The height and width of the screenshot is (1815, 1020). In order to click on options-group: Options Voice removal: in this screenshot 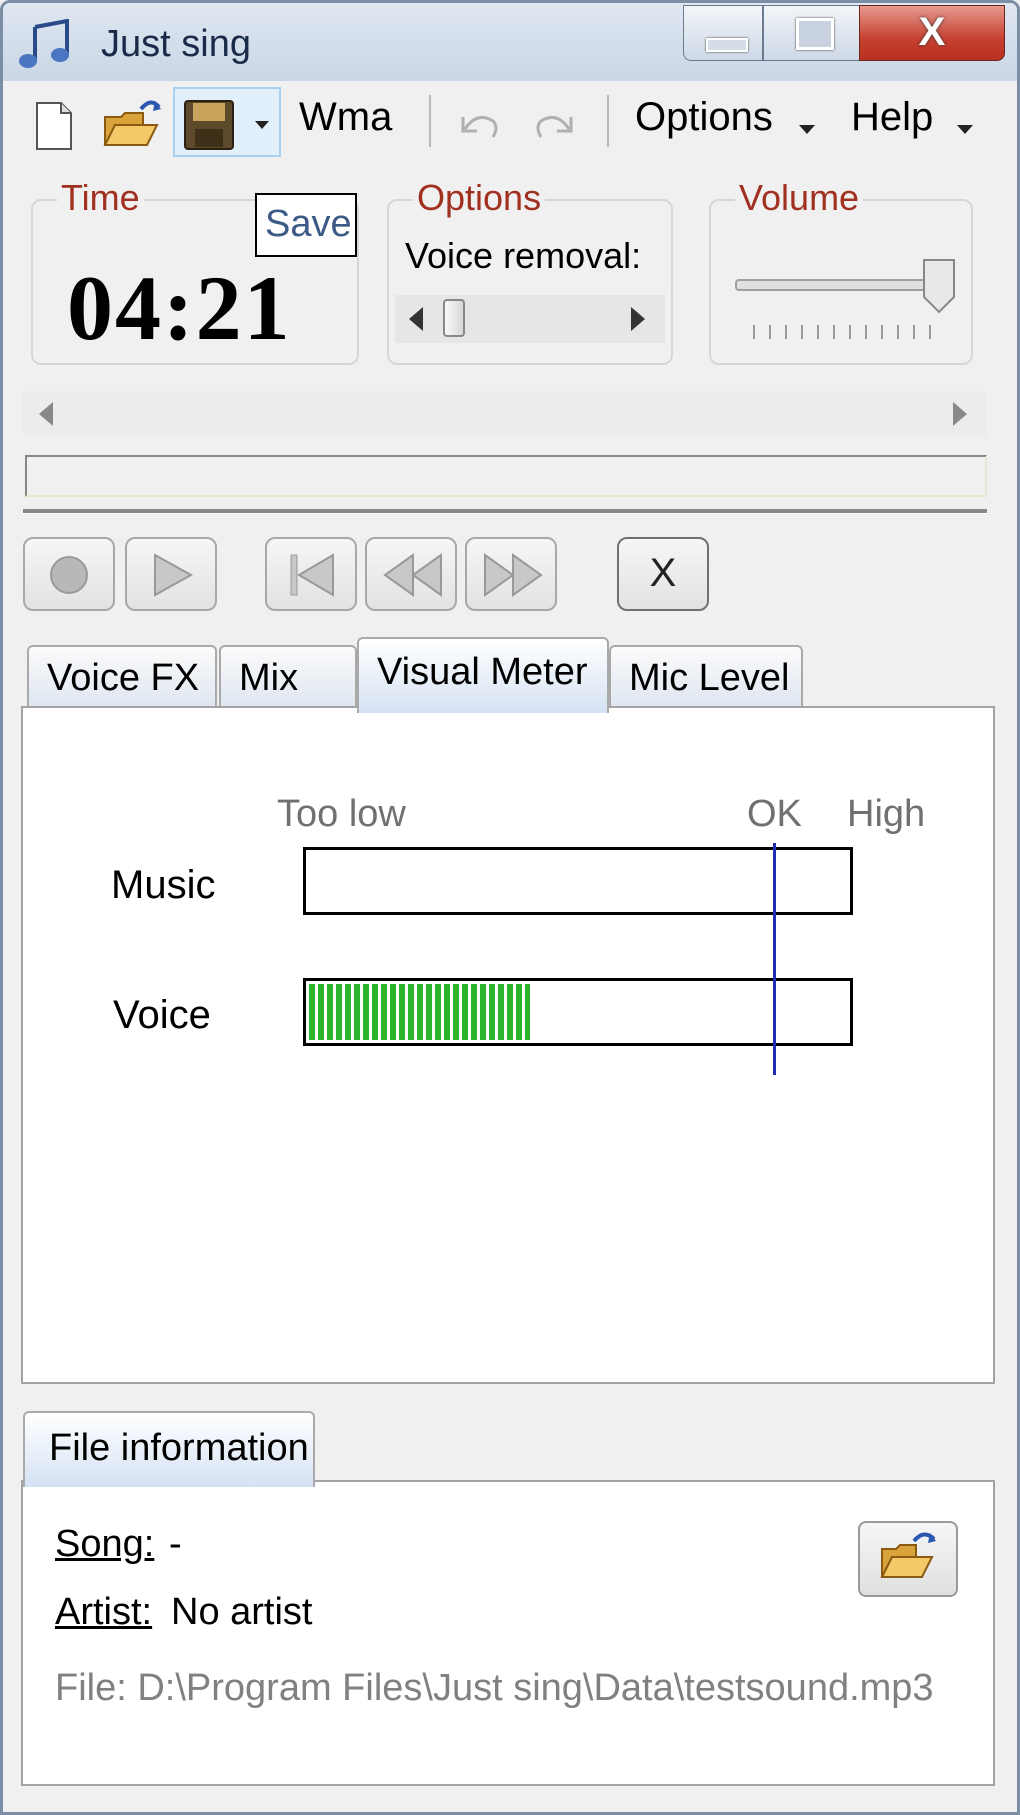, I will do `click(530, 271)`.